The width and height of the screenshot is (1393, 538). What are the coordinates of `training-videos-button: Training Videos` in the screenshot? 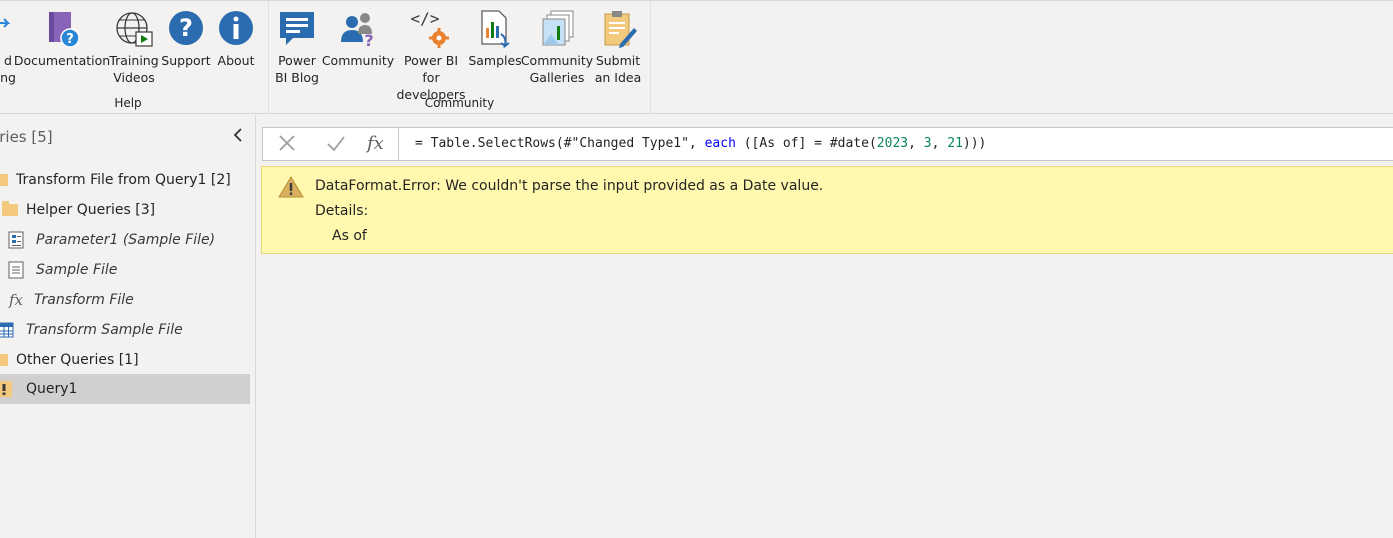 It's located at (134, 47).